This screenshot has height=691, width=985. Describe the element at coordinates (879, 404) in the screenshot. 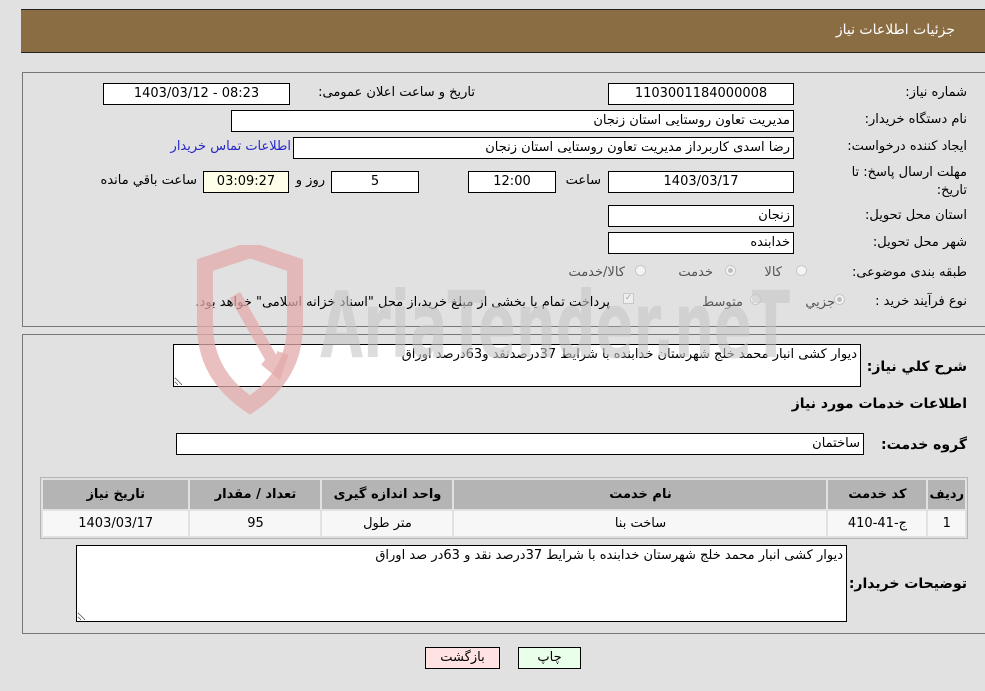

I see `services-section-title: اطلاعات خدمات مورد نياز` at that location.